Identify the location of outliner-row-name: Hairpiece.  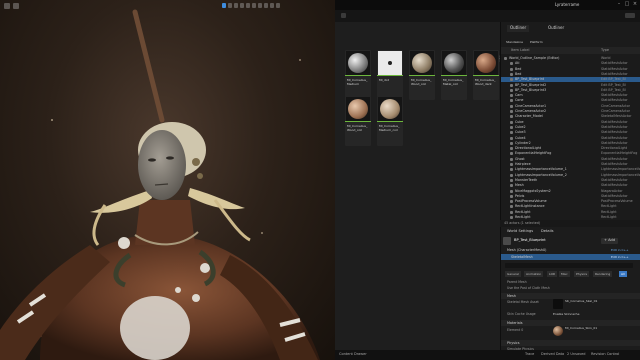
(523, 164).